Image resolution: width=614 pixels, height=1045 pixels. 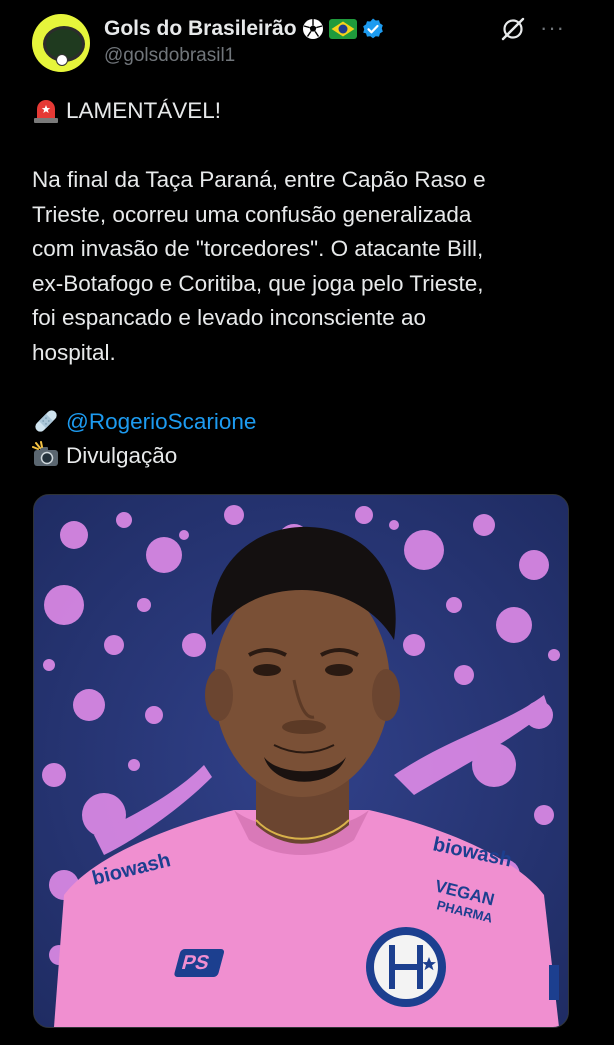 I want to click on photo-credit: Divulgação, so click(x=122, y=455).